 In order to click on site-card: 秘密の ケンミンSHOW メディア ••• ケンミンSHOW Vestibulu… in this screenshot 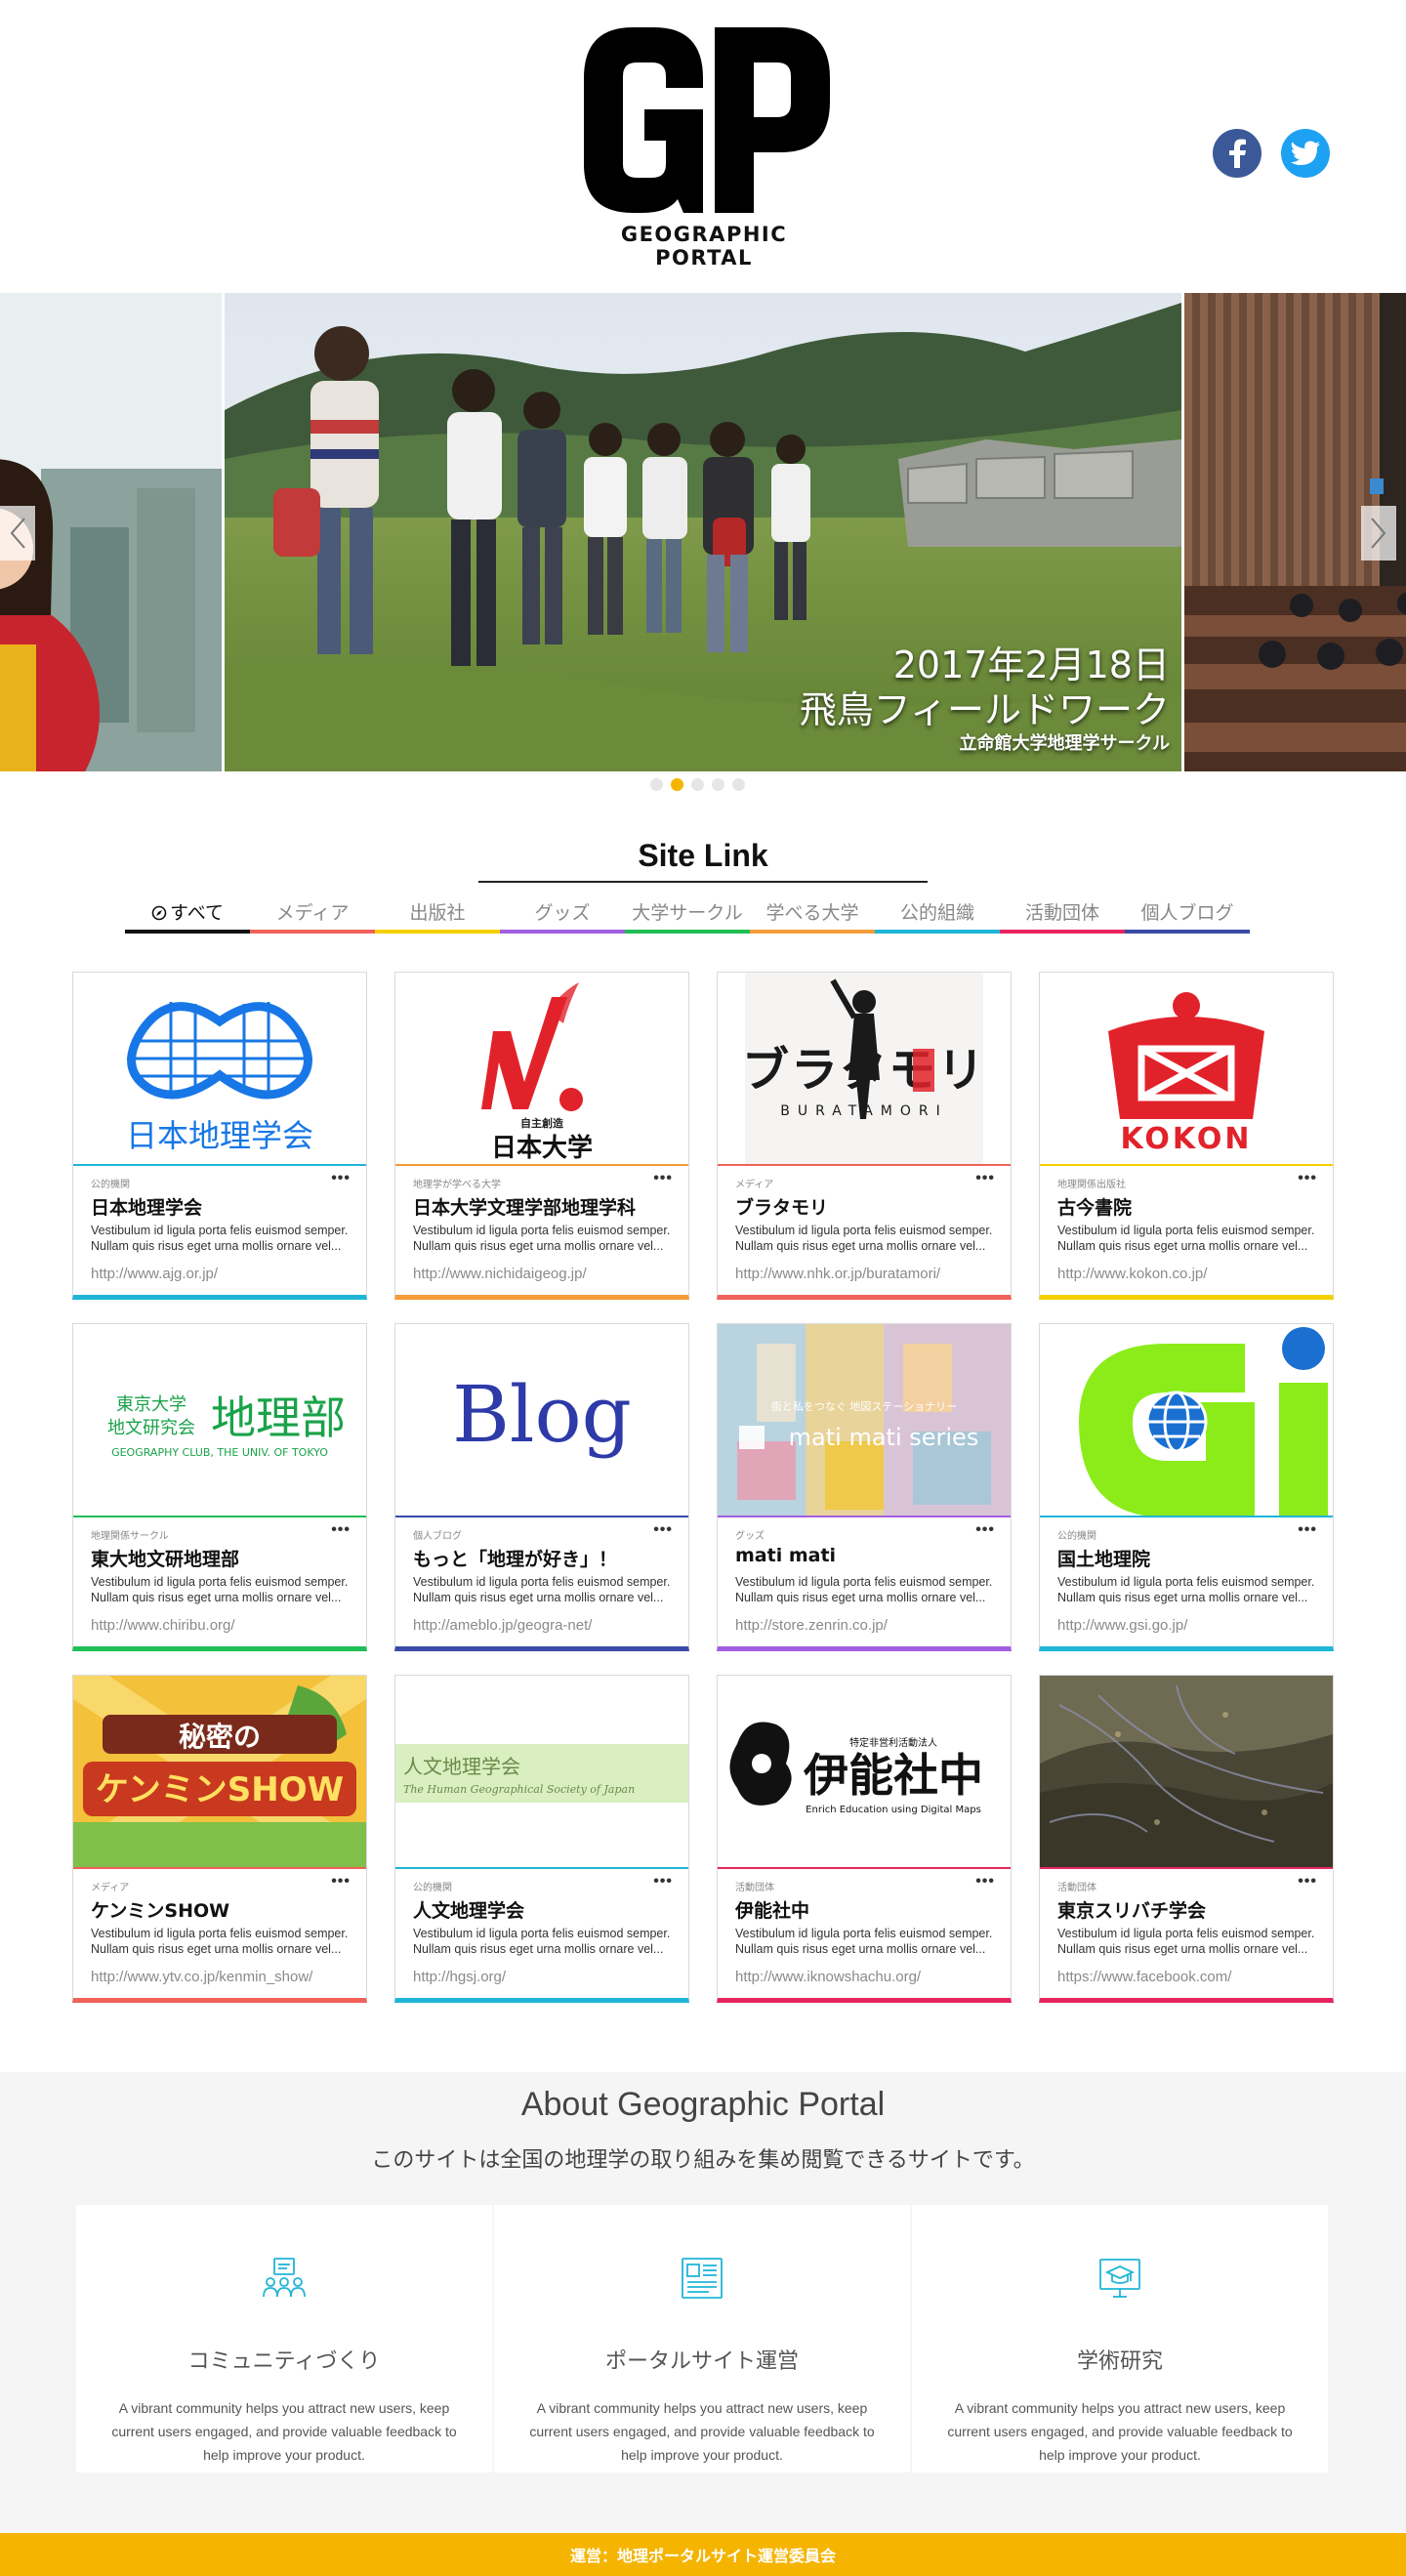, I will do `click(219, 1839)`.